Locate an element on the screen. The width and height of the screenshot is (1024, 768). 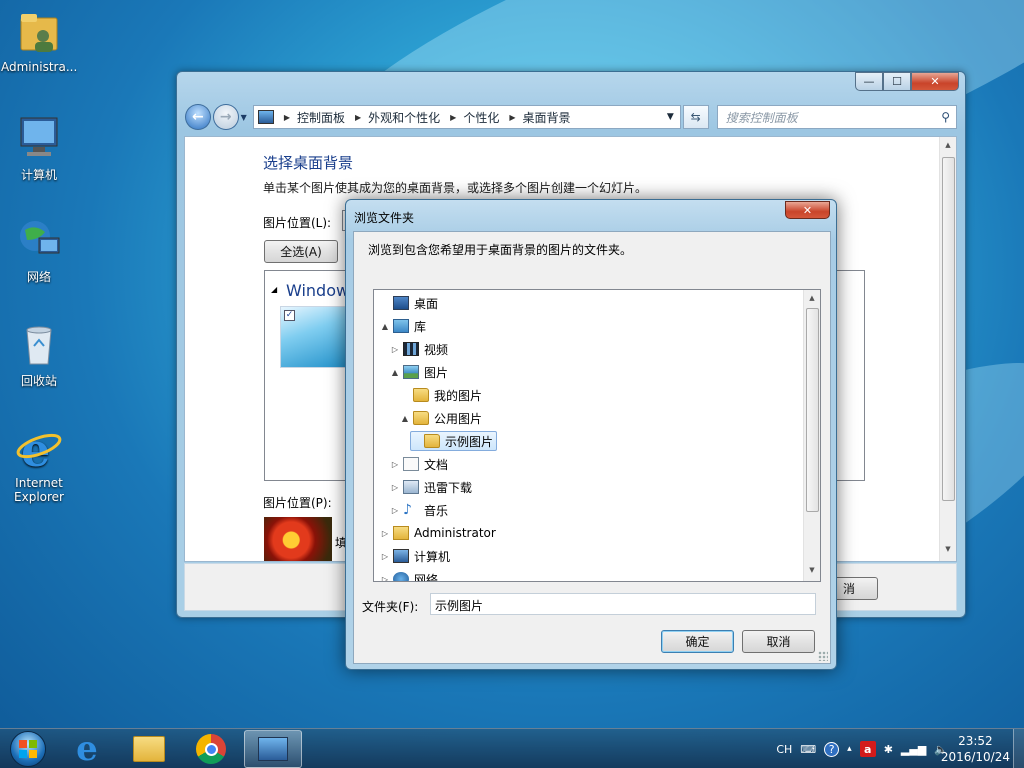
tree-item: 示例图片 is located at coordinates (454, 441).